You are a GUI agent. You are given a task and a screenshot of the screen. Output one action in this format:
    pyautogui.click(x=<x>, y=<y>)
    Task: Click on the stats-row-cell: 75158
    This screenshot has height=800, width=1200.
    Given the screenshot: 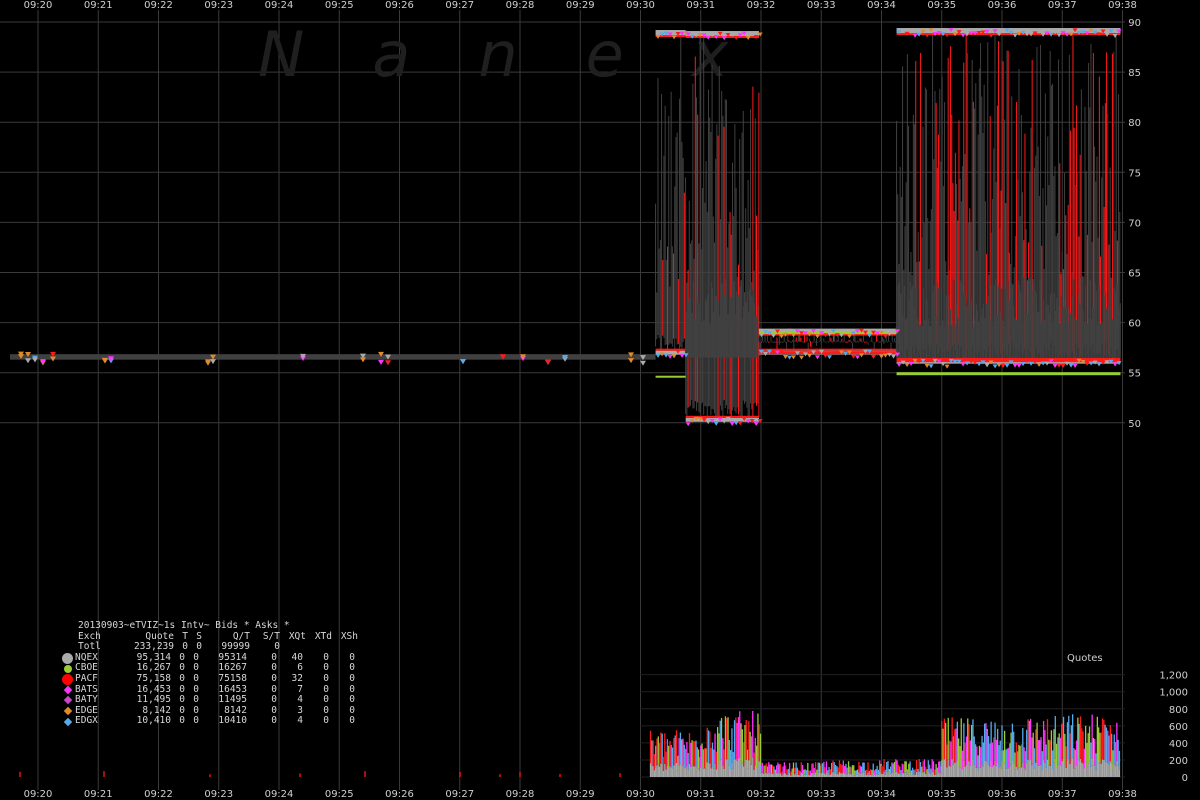 What is the action you would take?
    pyautogui.click(x=232, y=678)
    